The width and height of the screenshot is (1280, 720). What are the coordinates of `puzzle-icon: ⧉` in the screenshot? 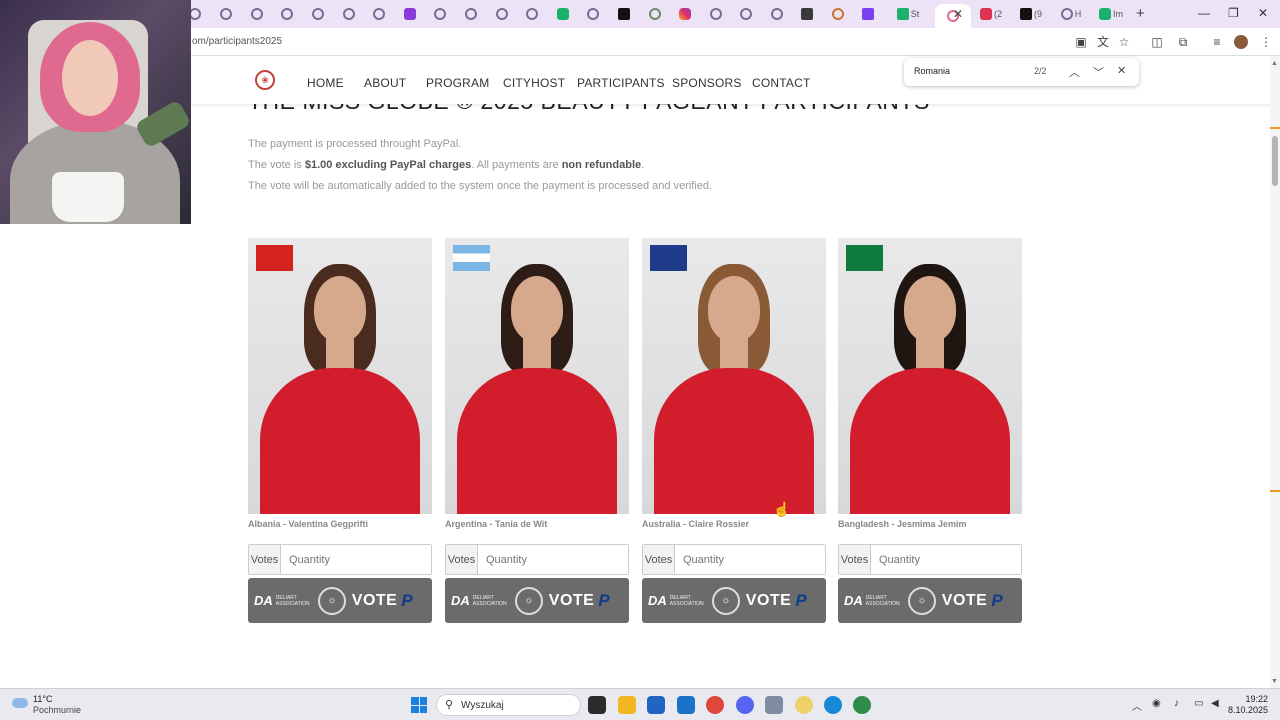 It's located at (1183, 42).